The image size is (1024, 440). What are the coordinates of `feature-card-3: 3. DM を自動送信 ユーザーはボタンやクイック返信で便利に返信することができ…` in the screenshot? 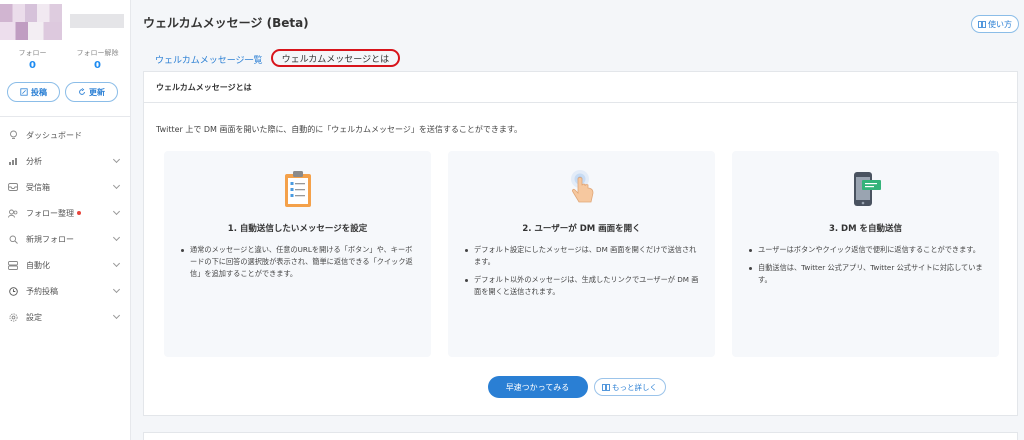 It's located at (865, 254).